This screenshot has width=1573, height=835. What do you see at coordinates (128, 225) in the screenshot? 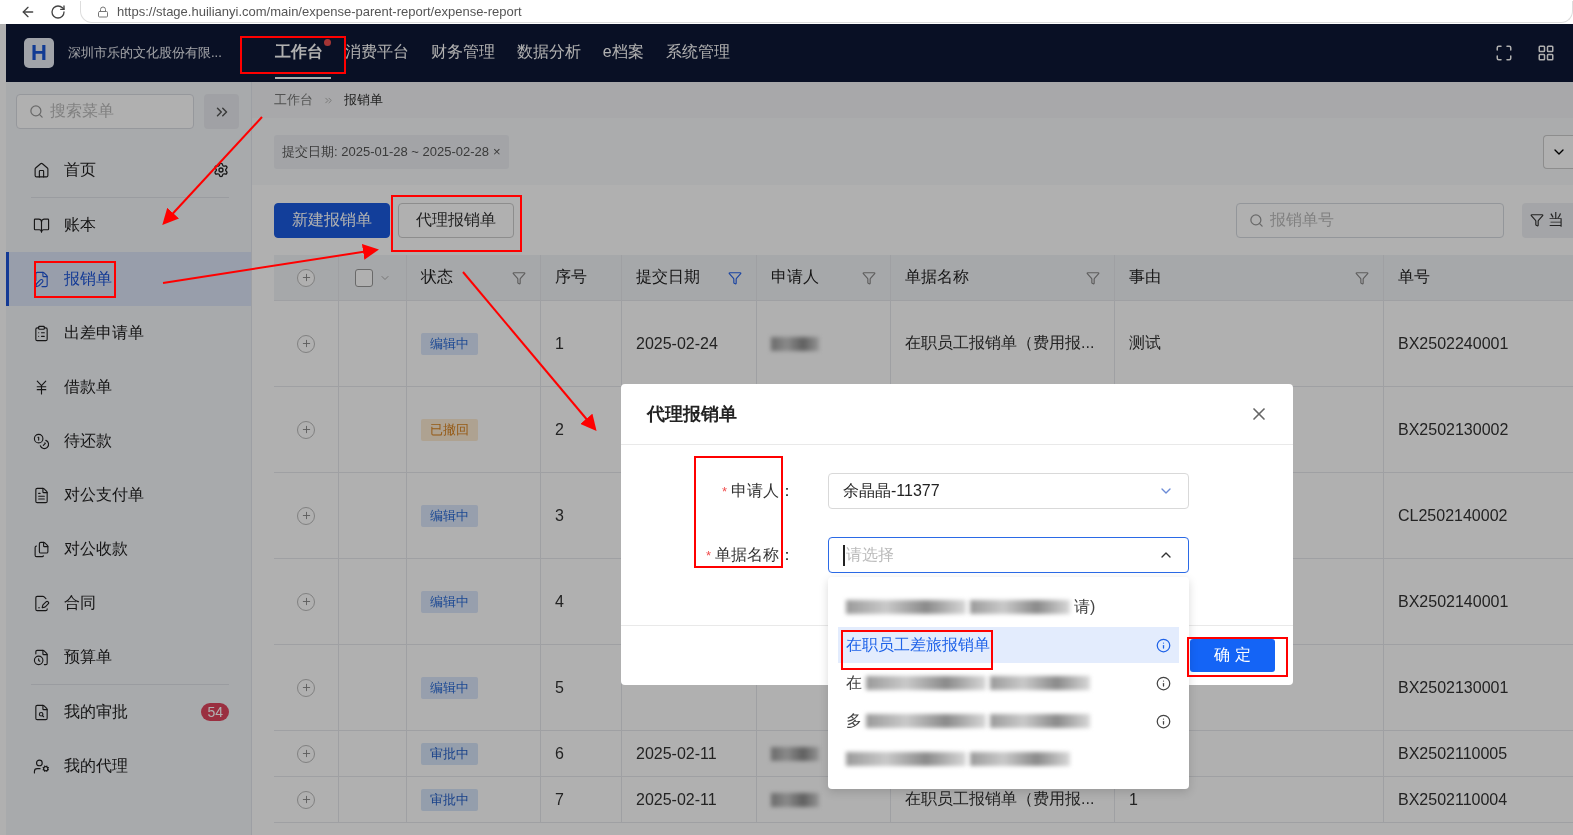
I see `sidebar-item: 账本` at bounding box center [128, 225].